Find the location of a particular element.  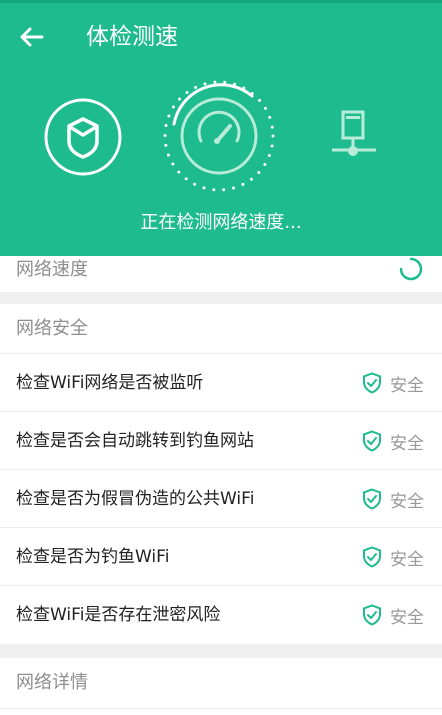

loading-spinner-icon is located at coordinates (411, 269).